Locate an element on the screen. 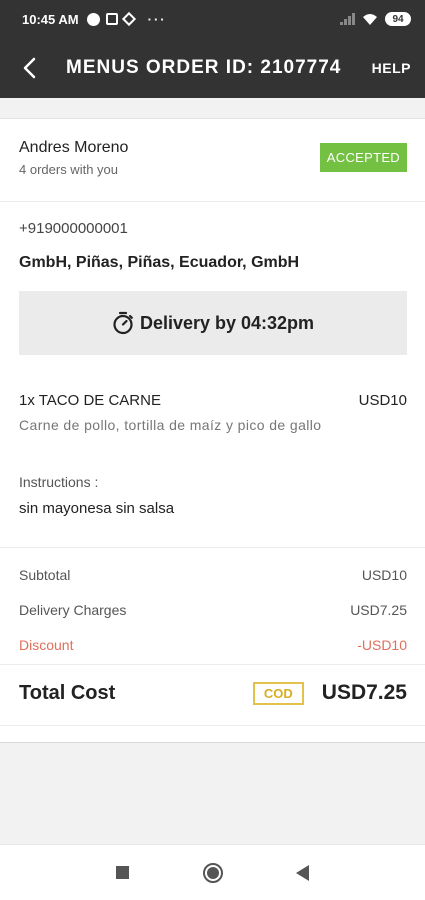  delivery-address: GmbH, Piñas, Piñas, Ecuador, GmbH is located at coordinates (159, 262).